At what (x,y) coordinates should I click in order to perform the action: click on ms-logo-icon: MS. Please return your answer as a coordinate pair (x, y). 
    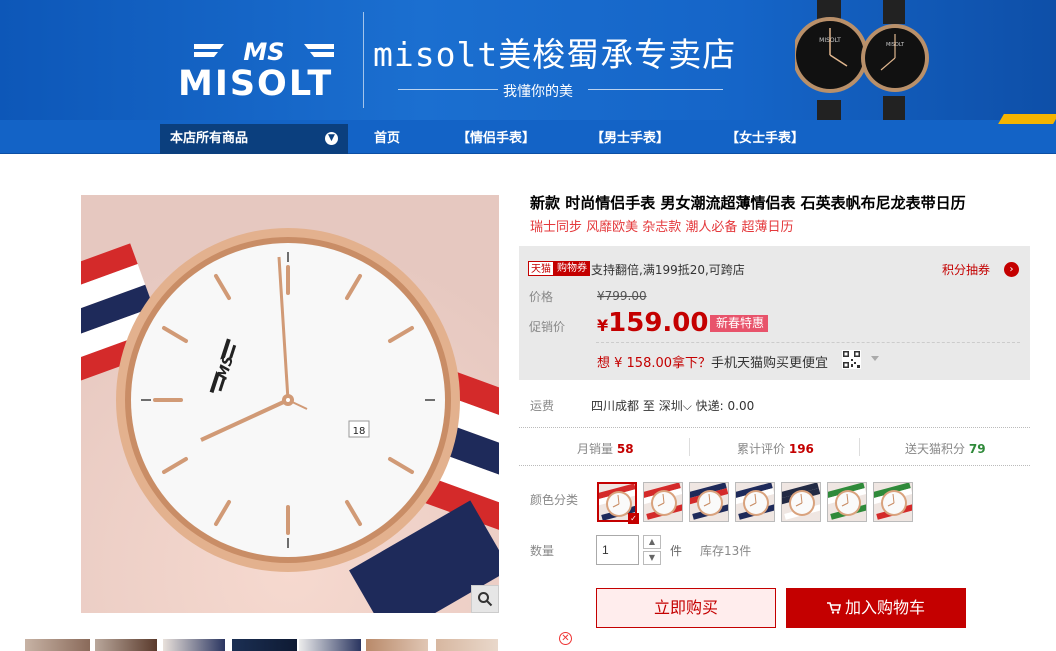
    Looking at the image, I should click on (264, 51).